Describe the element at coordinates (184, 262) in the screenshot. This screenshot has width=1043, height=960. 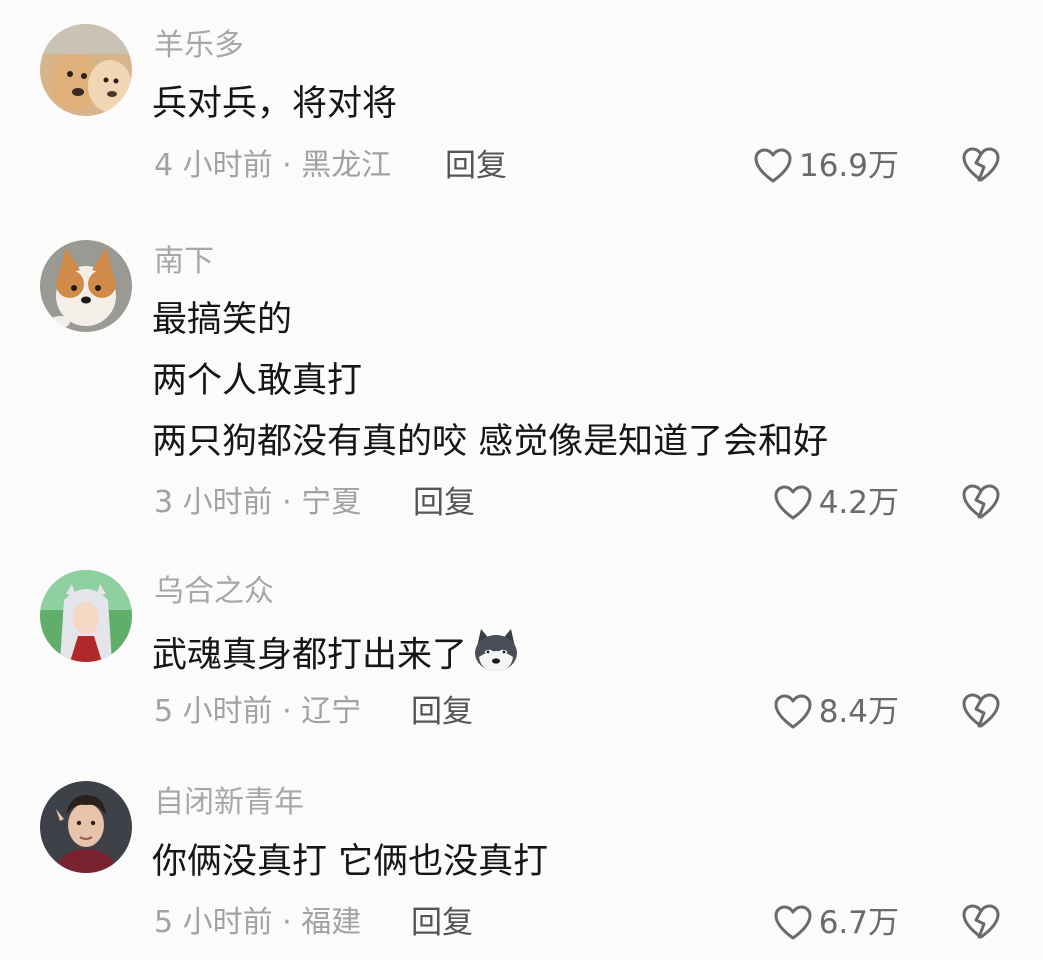
I see `comment-username: 南下` at that location.